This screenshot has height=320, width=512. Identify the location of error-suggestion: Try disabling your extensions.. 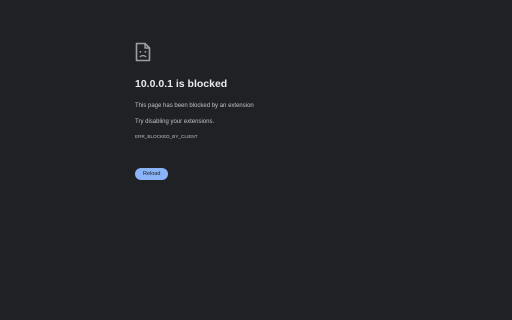
(175, 122).